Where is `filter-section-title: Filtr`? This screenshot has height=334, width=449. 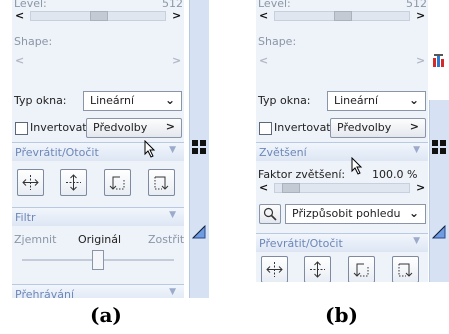 filter-section-title: Filtr is located at coordinates (25, 217).